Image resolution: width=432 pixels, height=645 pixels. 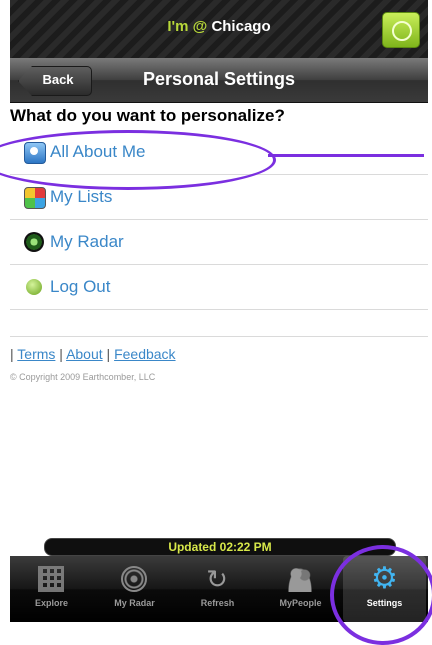 I want to click on people-icon, so click(x=300, y=579).